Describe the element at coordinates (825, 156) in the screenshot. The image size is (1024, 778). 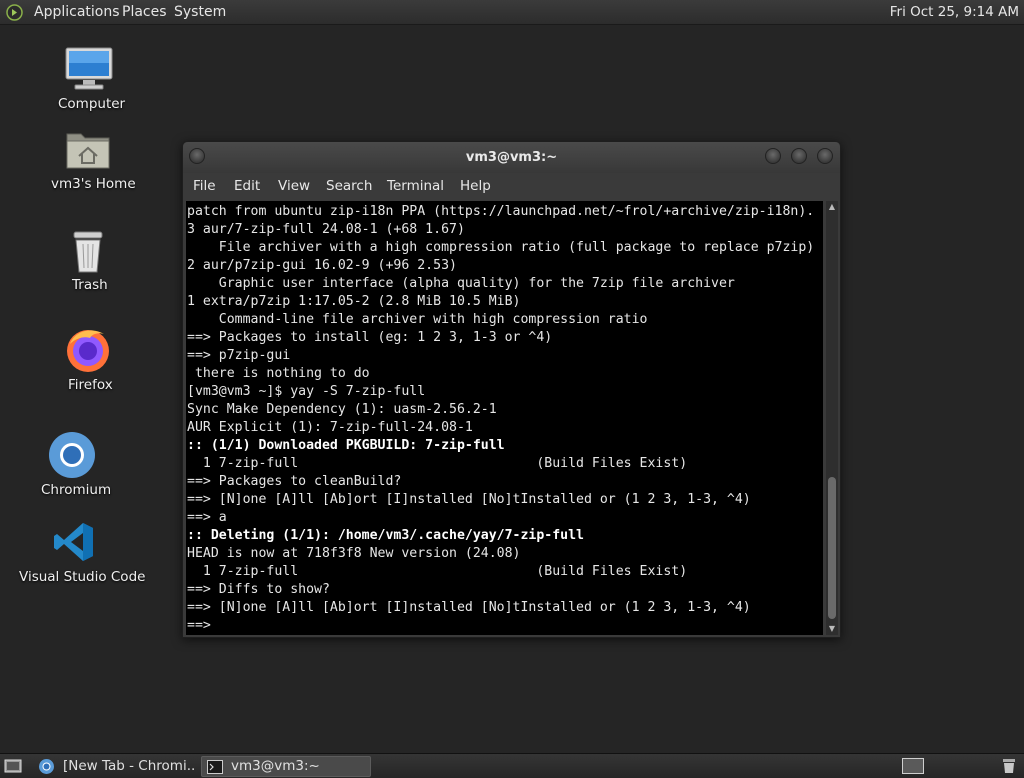
I see `close-button` at that location.